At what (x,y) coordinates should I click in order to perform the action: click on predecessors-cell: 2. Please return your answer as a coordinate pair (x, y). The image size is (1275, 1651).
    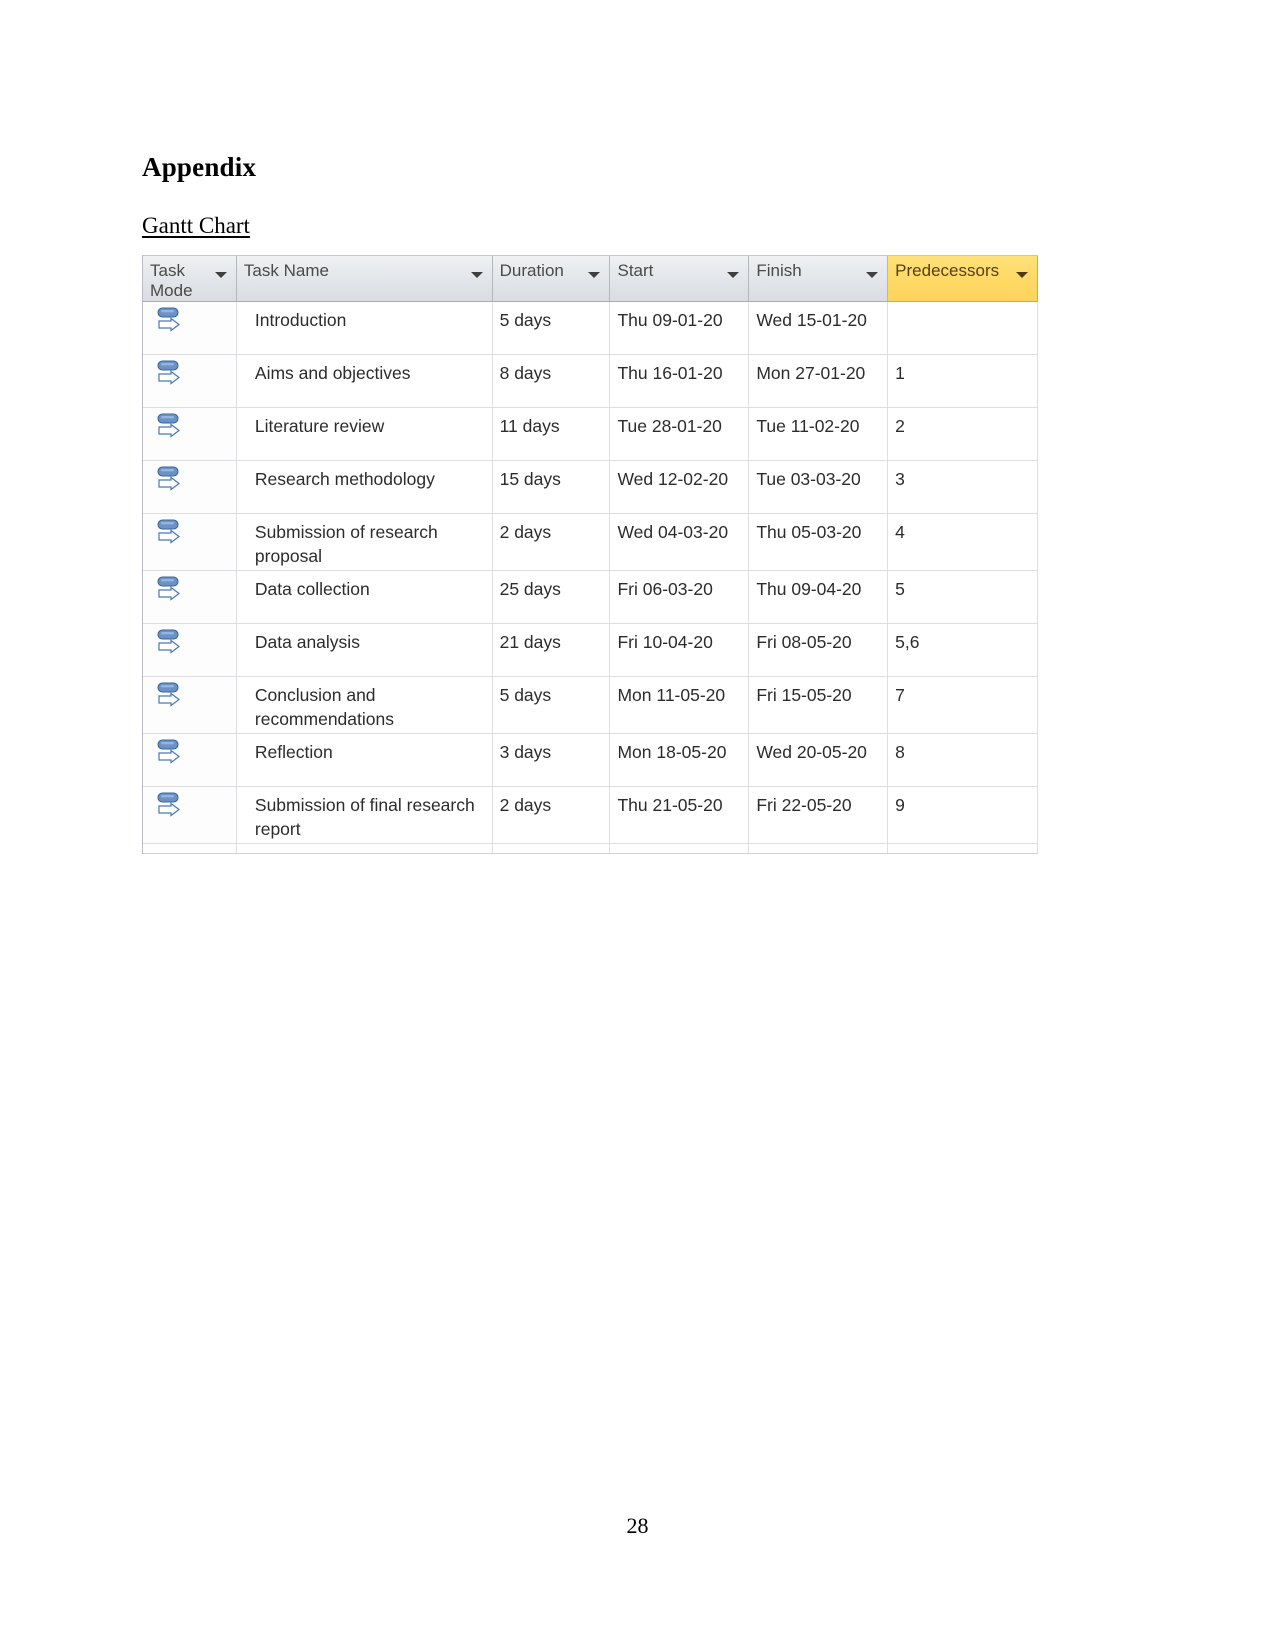
    Looking at the image, I should click on (963, 434).